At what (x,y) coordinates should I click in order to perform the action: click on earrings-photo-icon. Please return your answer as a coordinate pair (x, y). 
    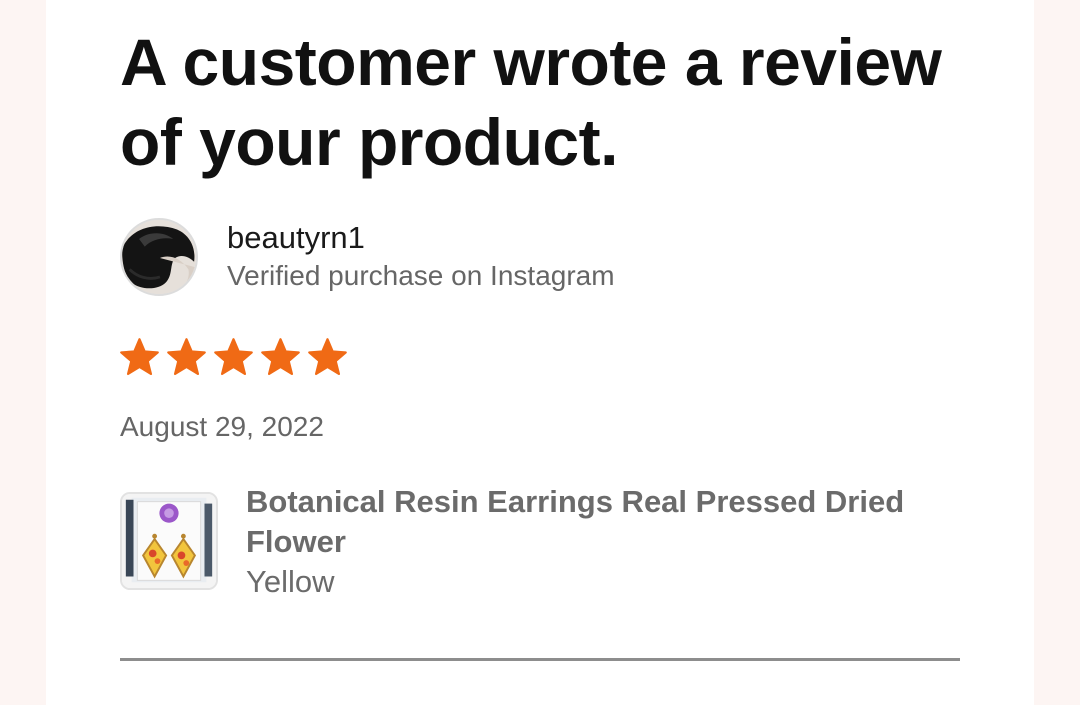
    Looking at the image, I should click on (169, 541).